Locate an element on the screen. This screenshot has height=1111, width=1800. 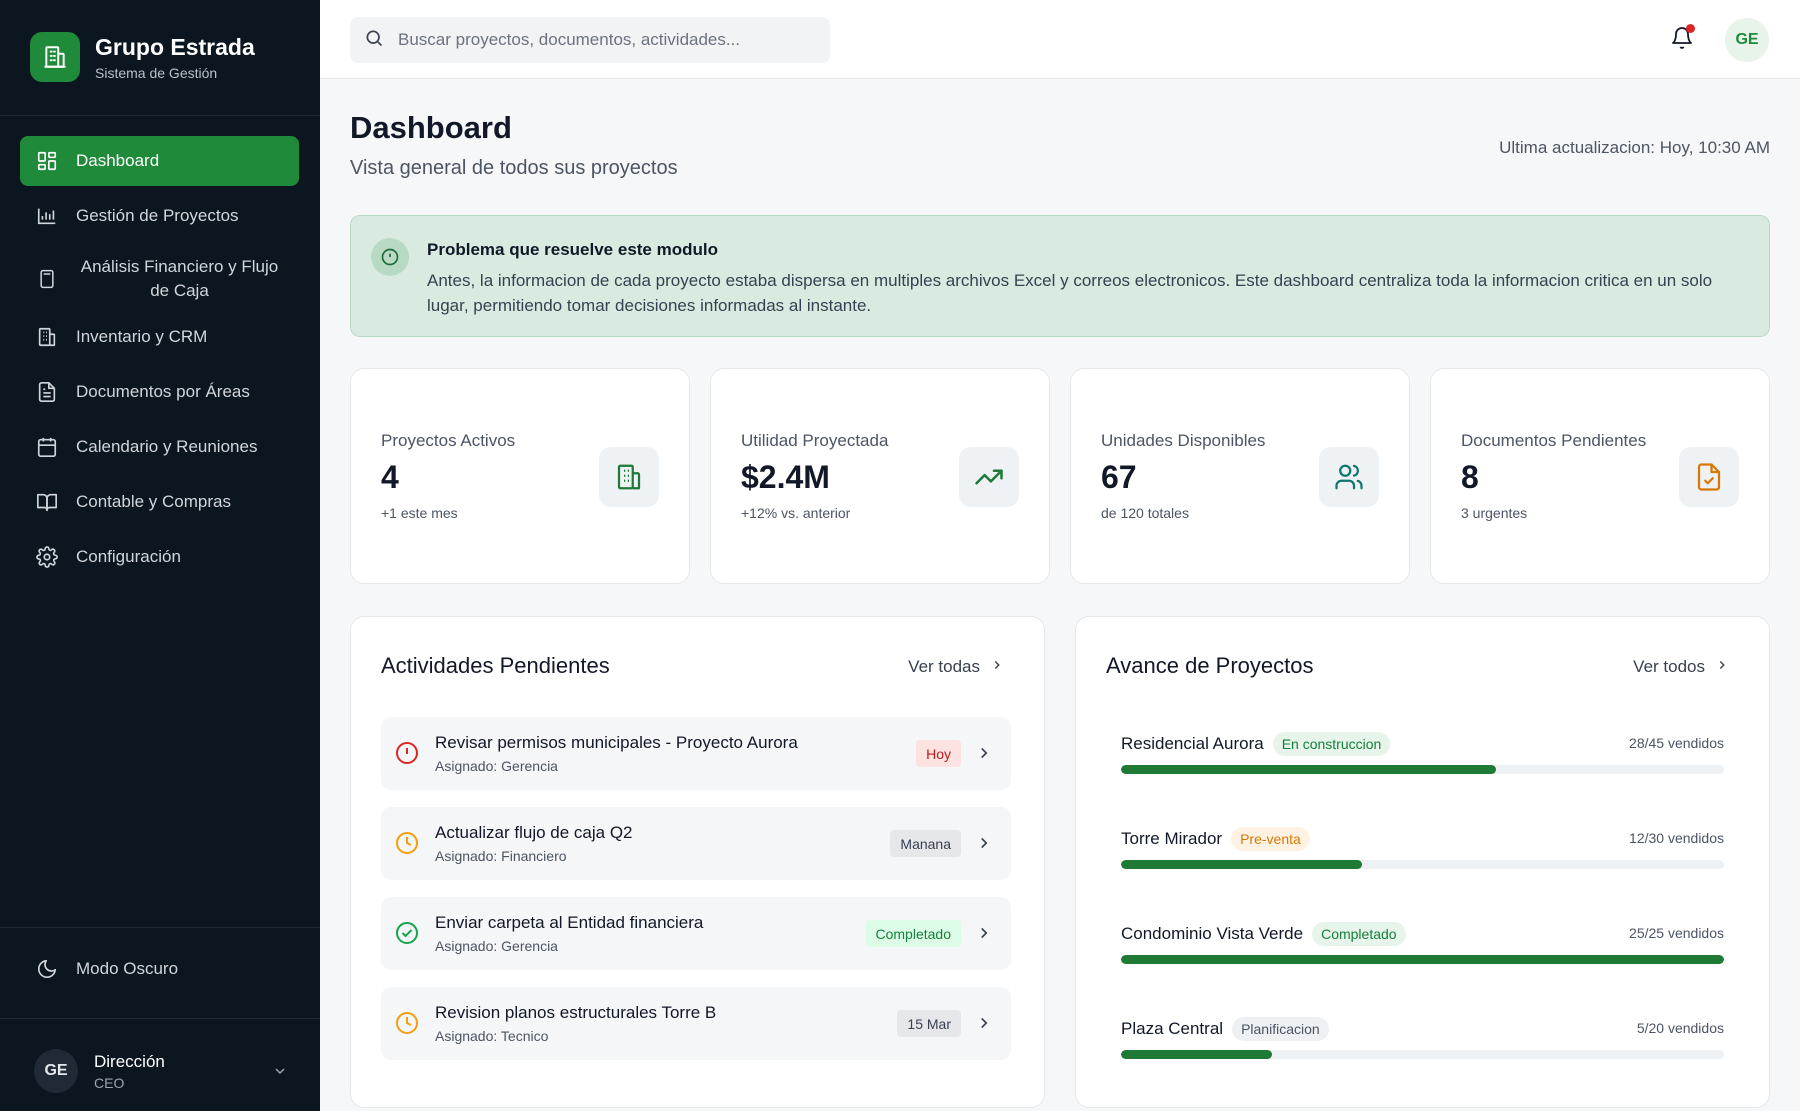
sidebar-item-label: Contable y Compras is located at coordinates (153, 501).